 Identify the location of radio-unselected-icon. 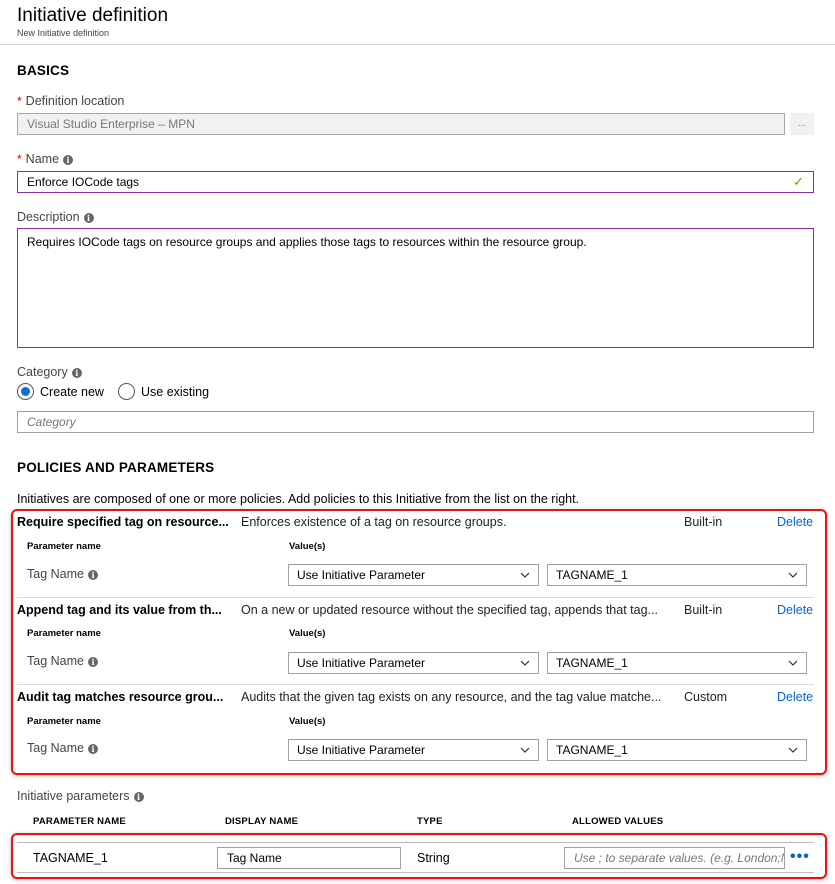
(126, 391).